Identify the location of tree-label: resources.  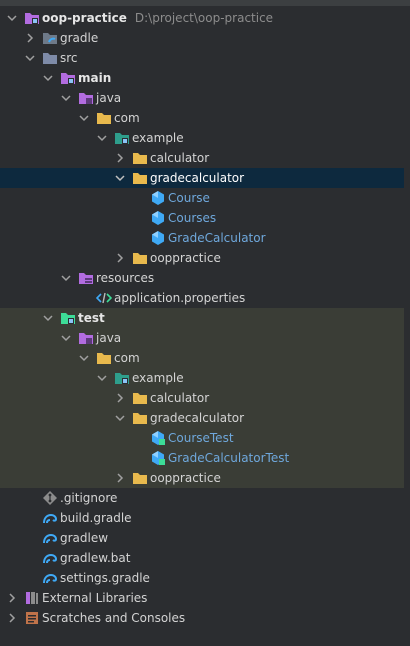
(125, 278).